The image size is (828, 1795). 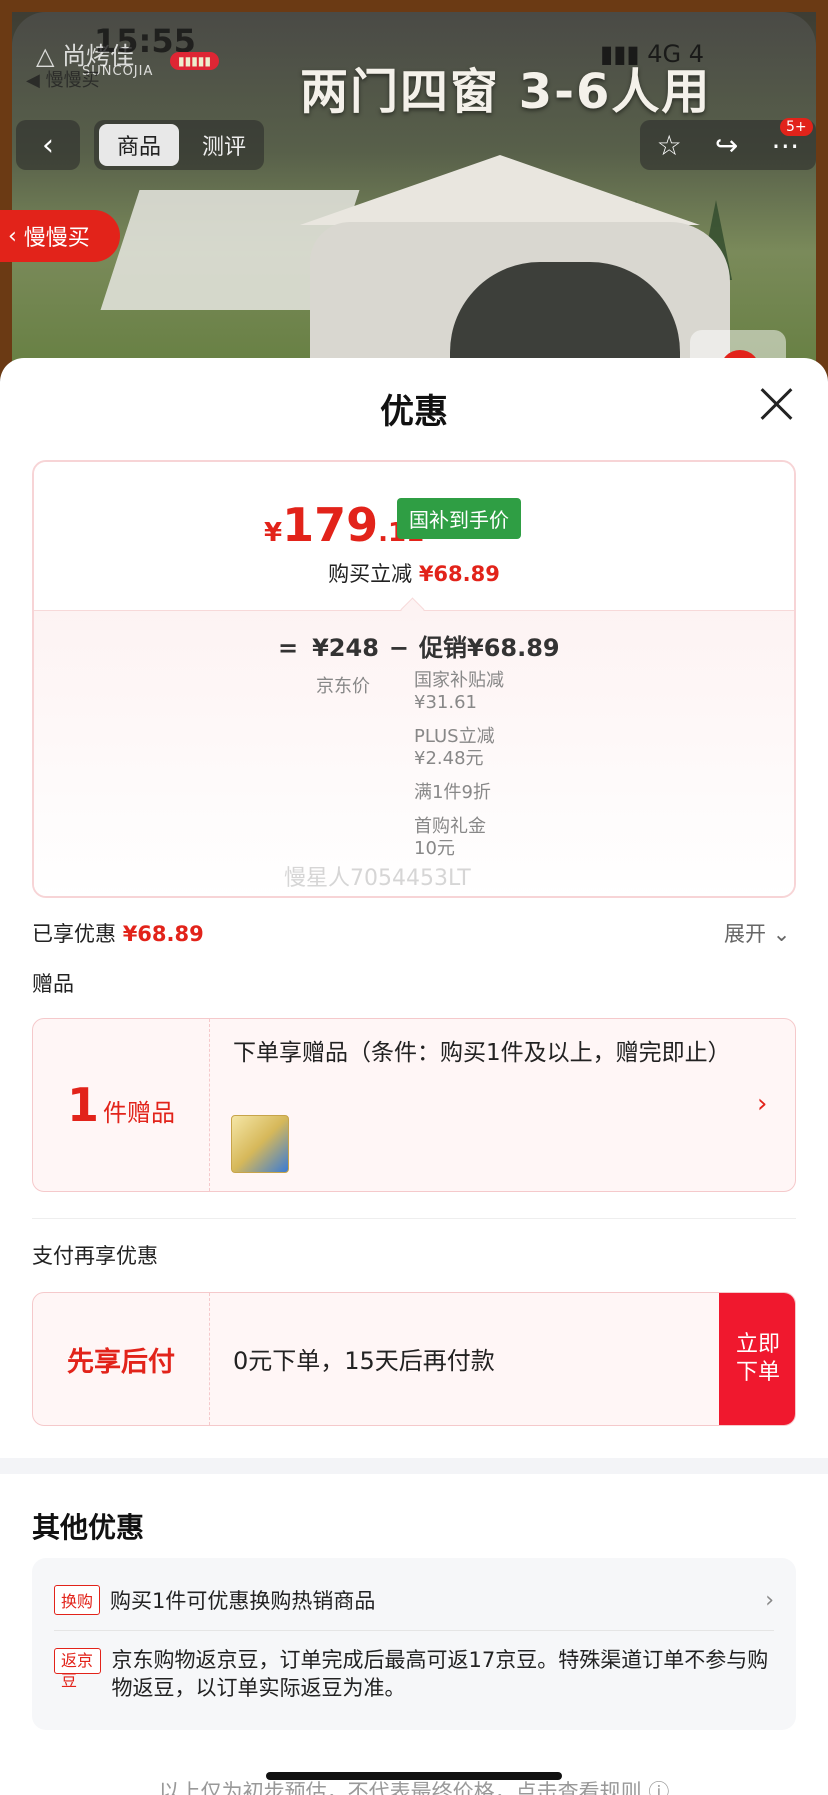 What do you see at coordinates (459, 771) in the screenshot?
I see `promo-list: 国家补贴减 ¥31.61 PLUS立减 ¥2.48元 满1件9折 首购礼金 10元` at bounding box center [459, 771].